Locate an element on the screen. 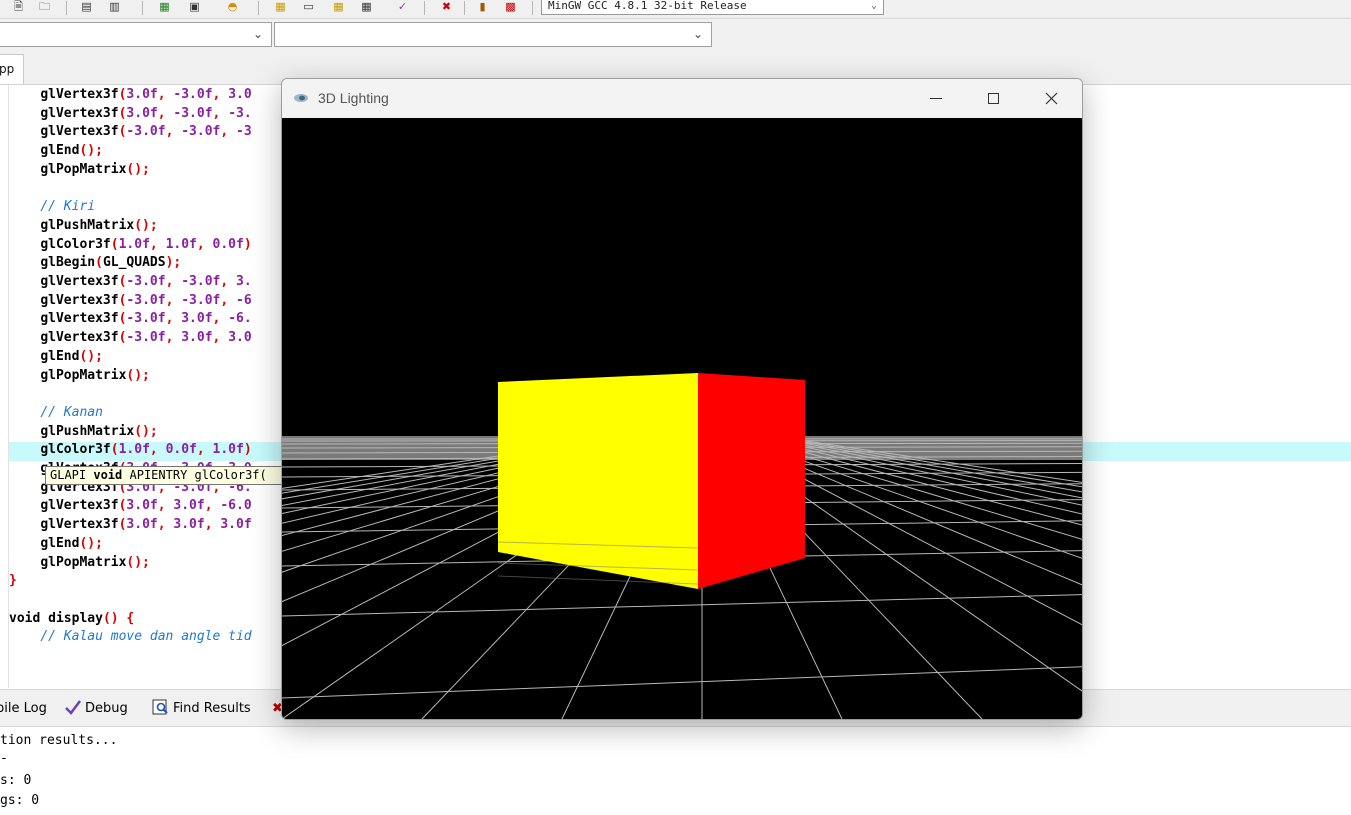 This screenshot has height=815, width=1351. code-line: glPopMatrix(); is located at coordinates (79, 564).